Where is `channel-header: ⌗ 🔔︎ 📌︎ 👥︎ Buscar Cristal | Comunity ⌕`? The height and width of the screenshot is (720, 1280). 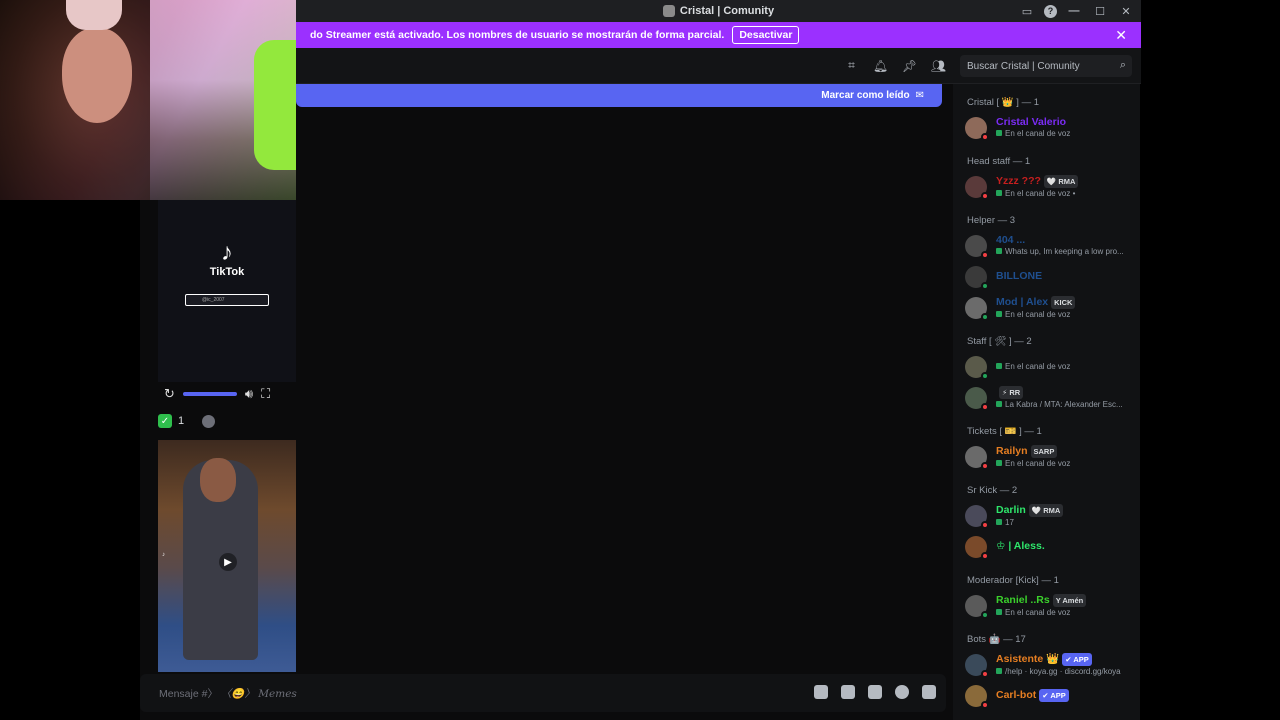
channel-header: ⌗ 🔔︎ 📌︎ 👥︎ Buscar Cristal | Comunity ⌕ is located at coordinates (718, 66).